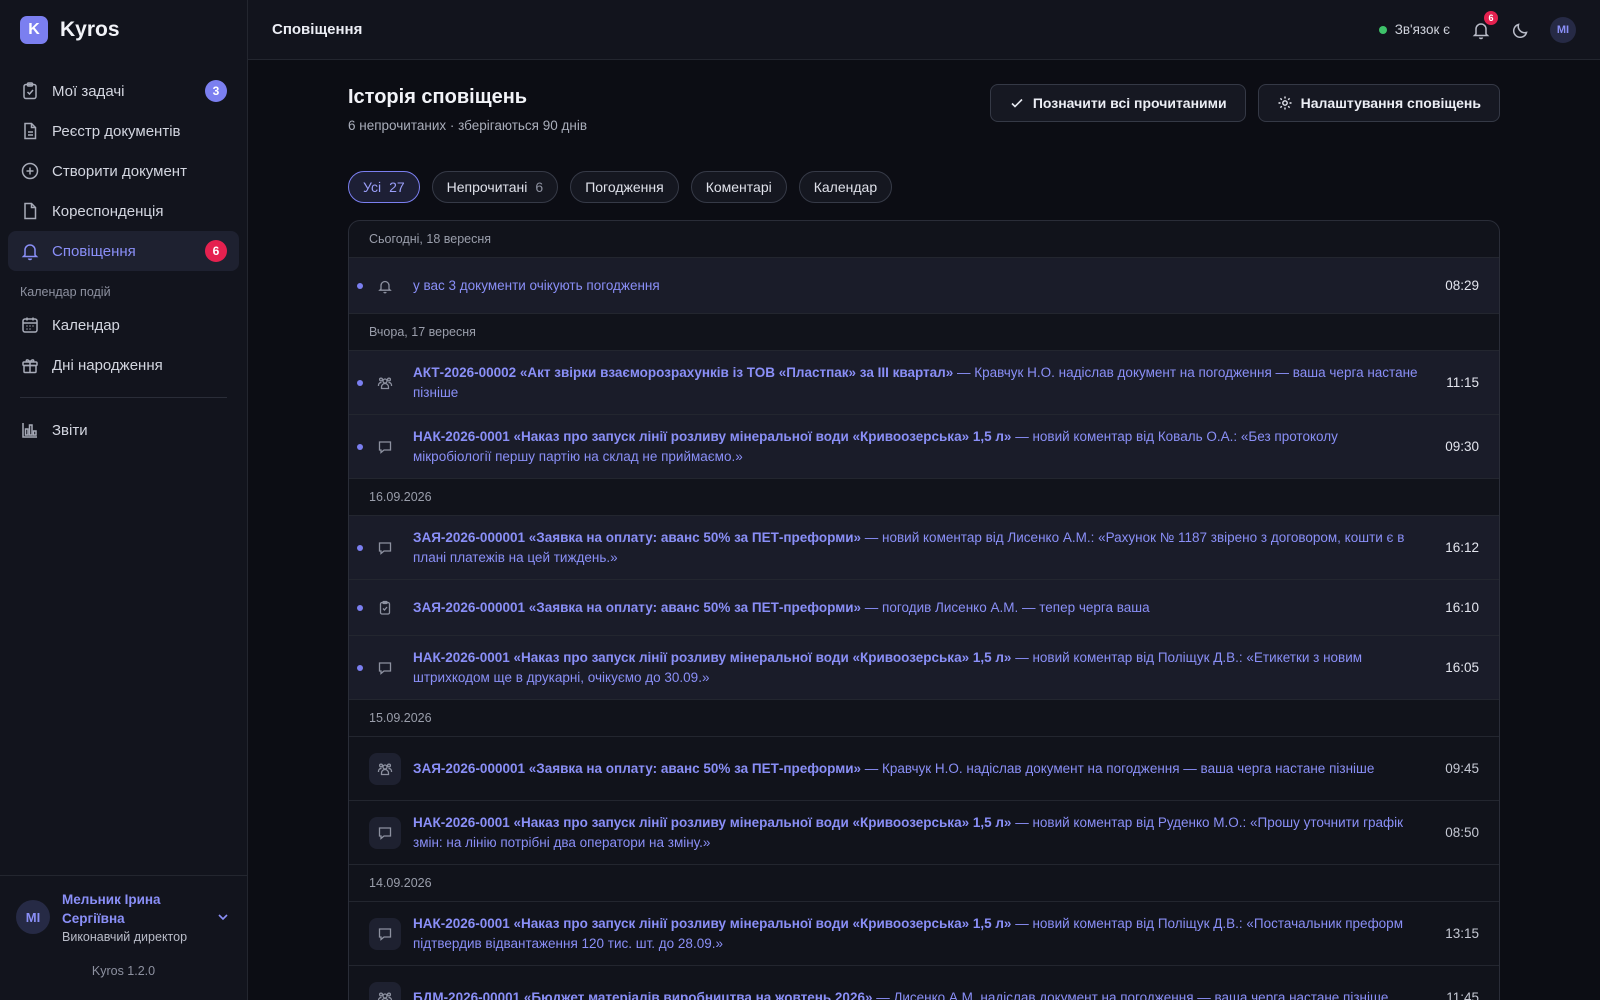 The width and height of the screenshot is (1600, 1000). I want to click on sidebar-section-calendar: Календар подій, so click(65, 292).